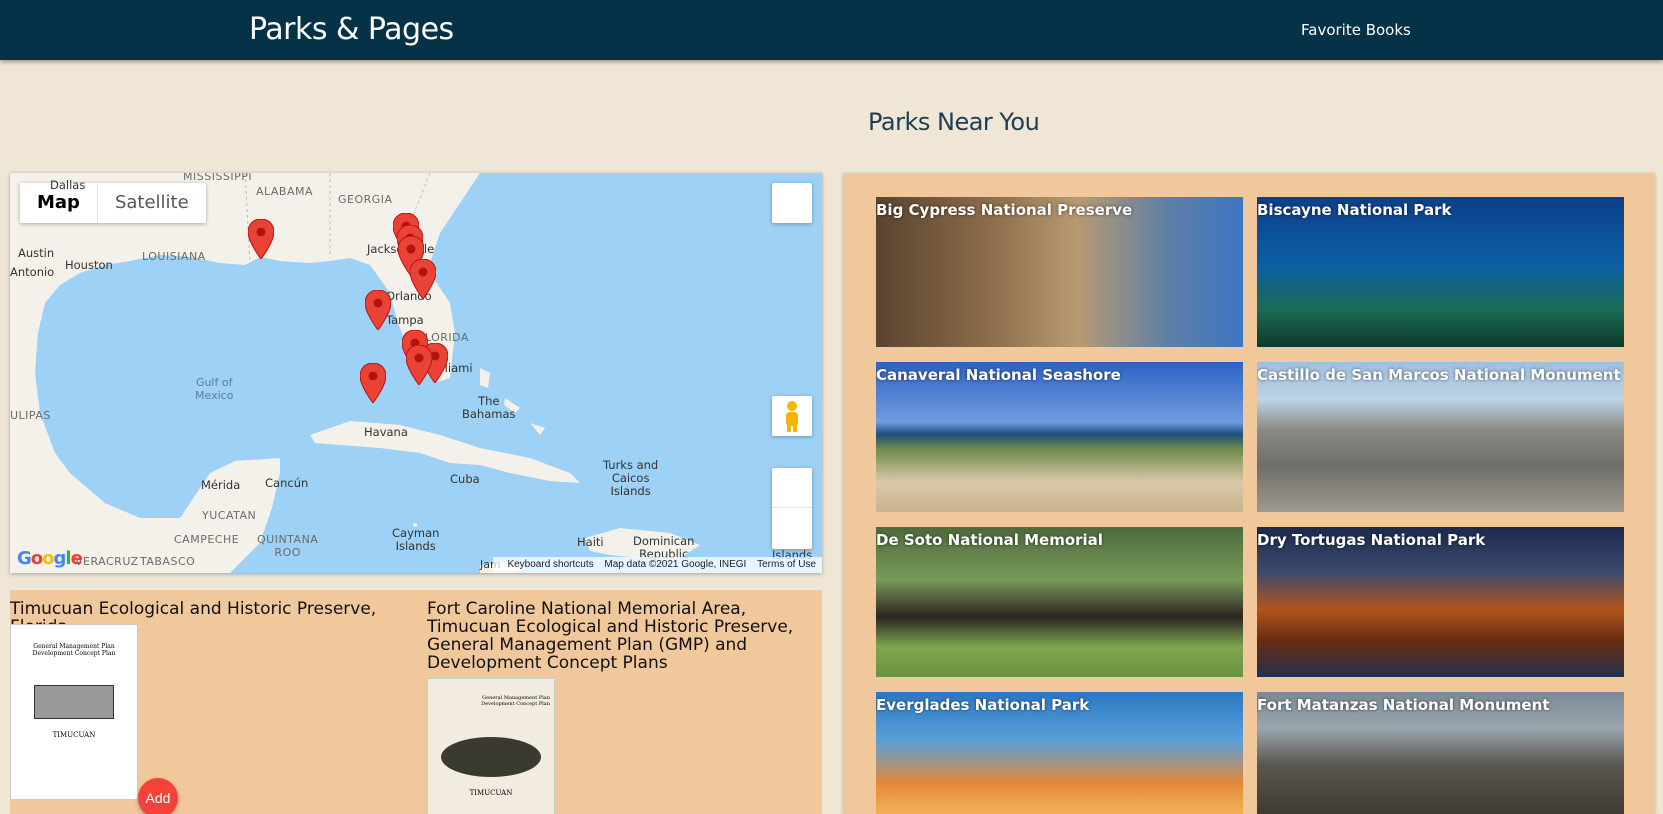  Describe the element at coordinates (631, 478) in the screenshot. I see `map-label-turks-caicos: Turks and Caicos Islands` at that location.